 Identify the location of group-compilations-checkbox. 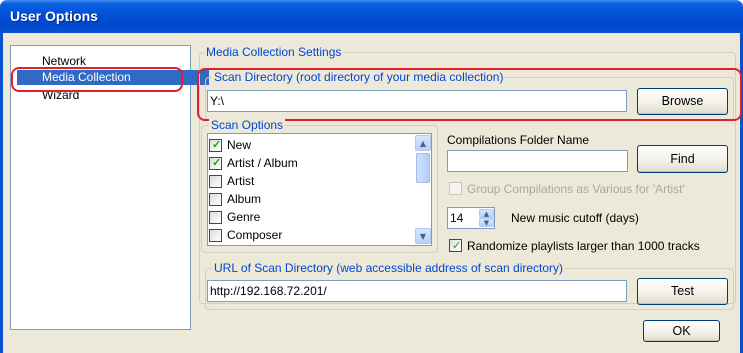
(455, 188).